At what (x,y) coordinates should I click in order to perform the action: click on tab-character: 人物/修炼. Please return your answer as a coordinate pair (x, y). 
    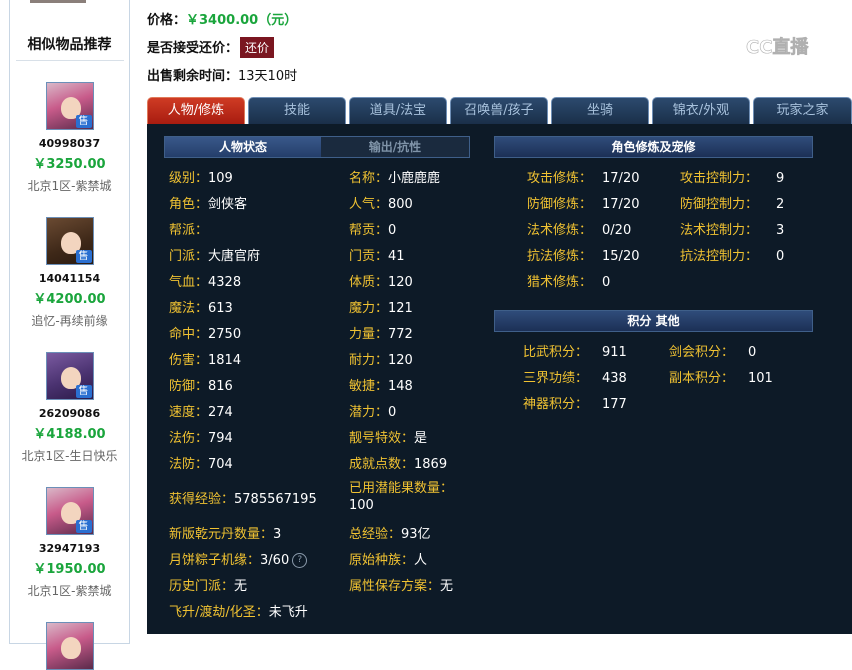
    Looking at the image, I should click on (196, 110).